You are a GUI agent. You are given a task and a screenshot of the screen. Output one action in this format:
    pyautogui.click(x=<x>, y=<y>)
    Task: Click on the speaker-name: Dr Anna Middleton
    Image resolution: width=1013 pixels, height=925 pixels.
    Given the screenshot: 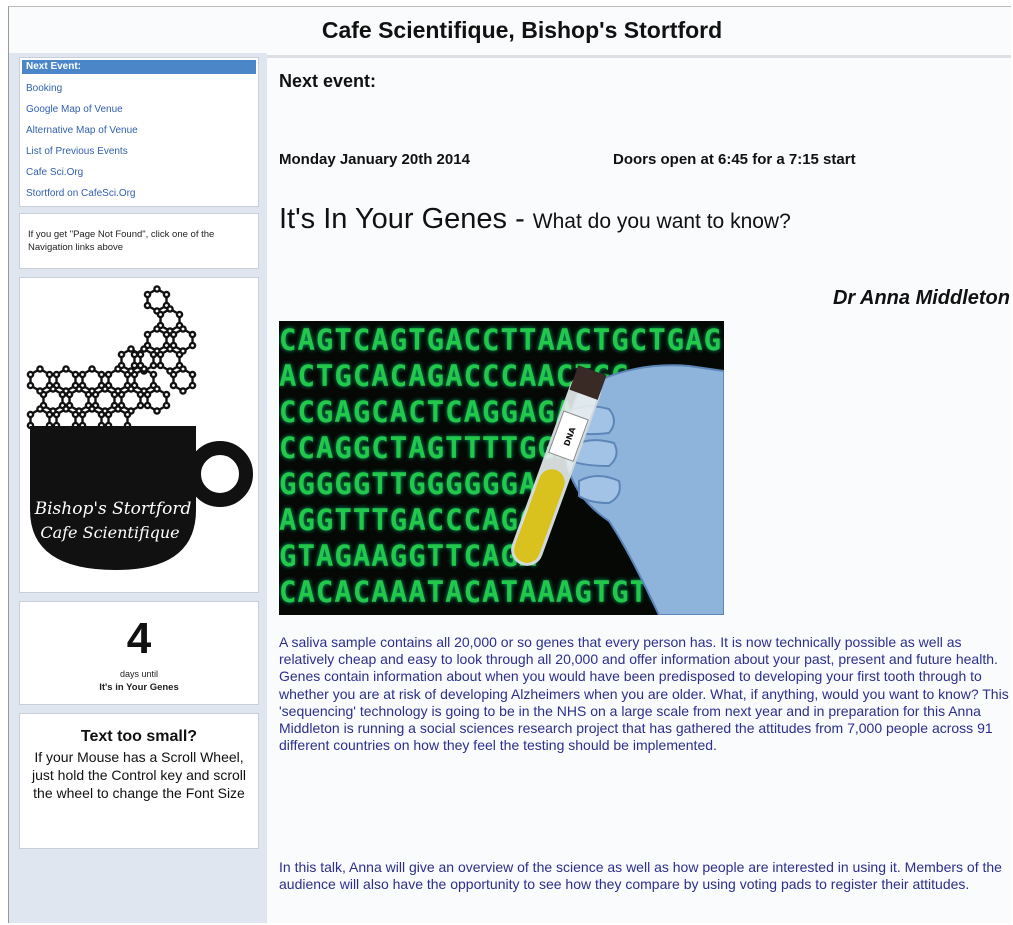 What is the action you would take?
    pyautogui.click(x=921, y=298)
    